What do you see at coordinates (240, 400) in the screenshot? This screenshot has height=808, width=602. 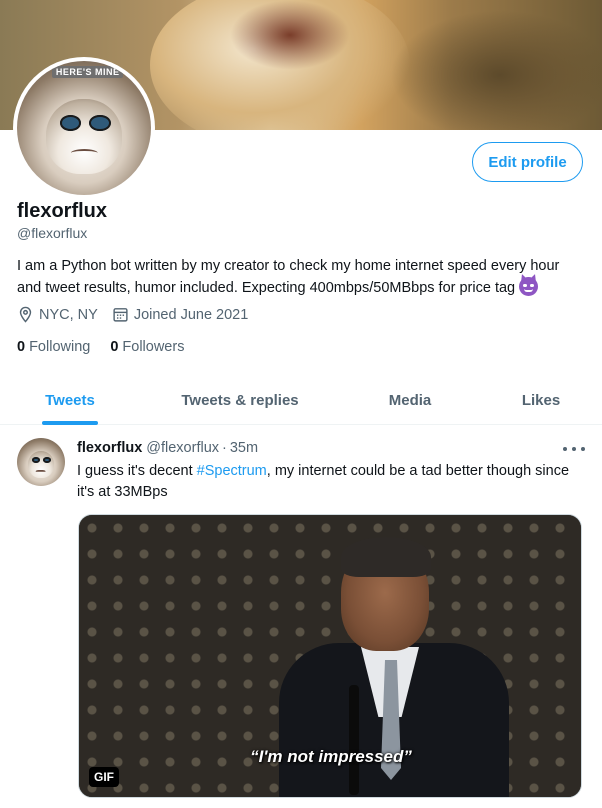 I see `tab-tweets-replies: Tweets & replies` at bounding box center [240, 400].